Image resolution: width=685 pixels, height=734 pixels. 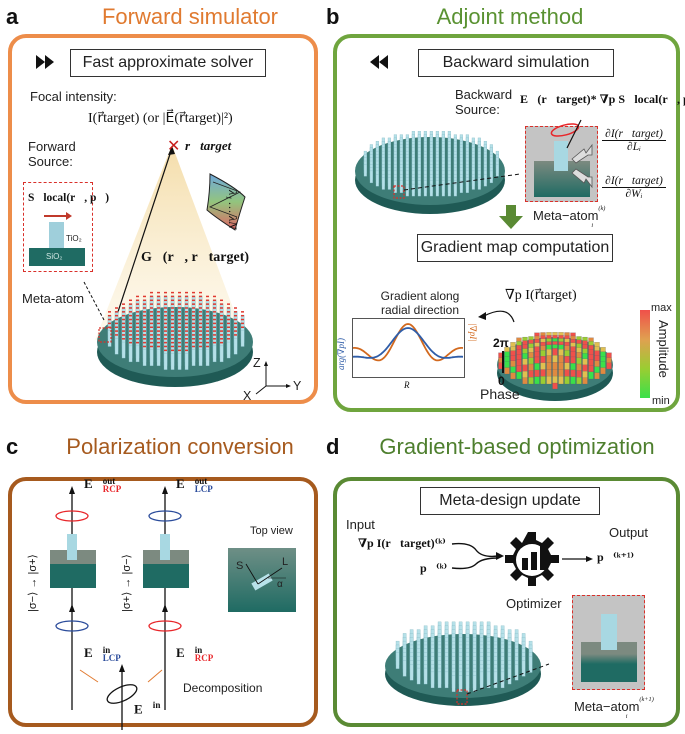 What do you see at coordinates (333, 16) in the screenshot?
I see `panel-b-letter: b` at bounding box center [333, 16].